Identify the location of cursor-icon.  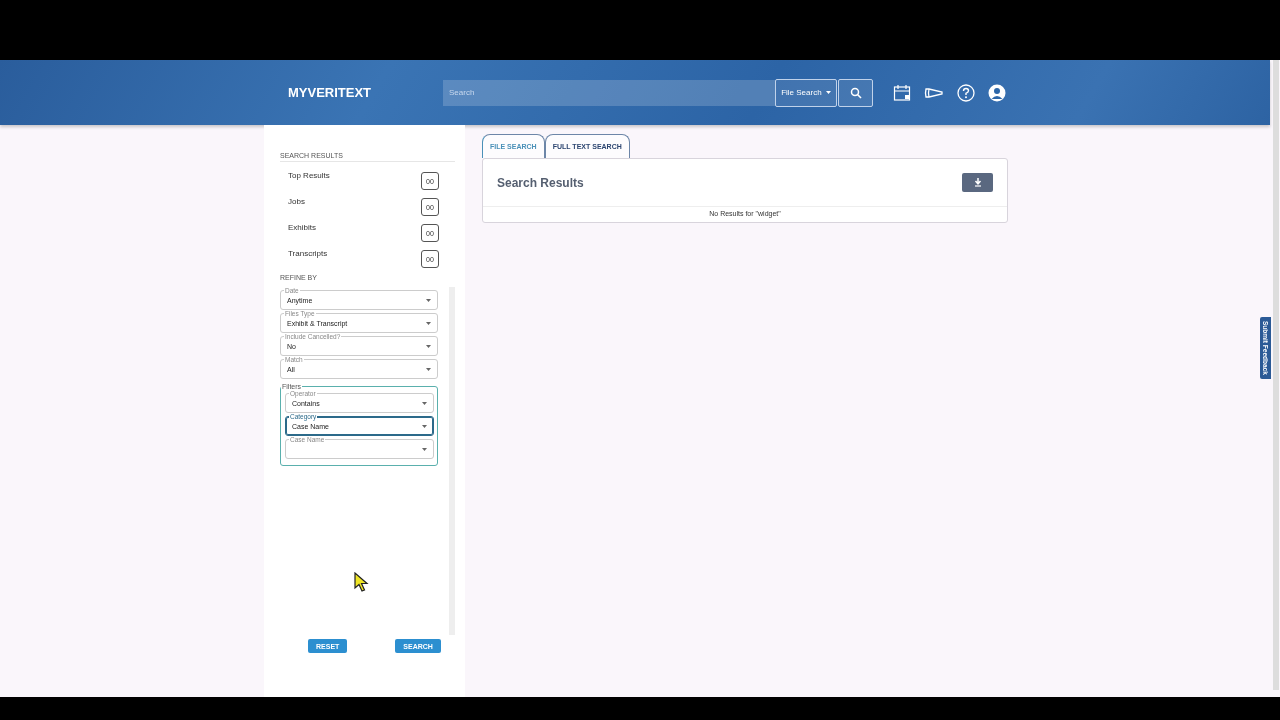
(361, 582).